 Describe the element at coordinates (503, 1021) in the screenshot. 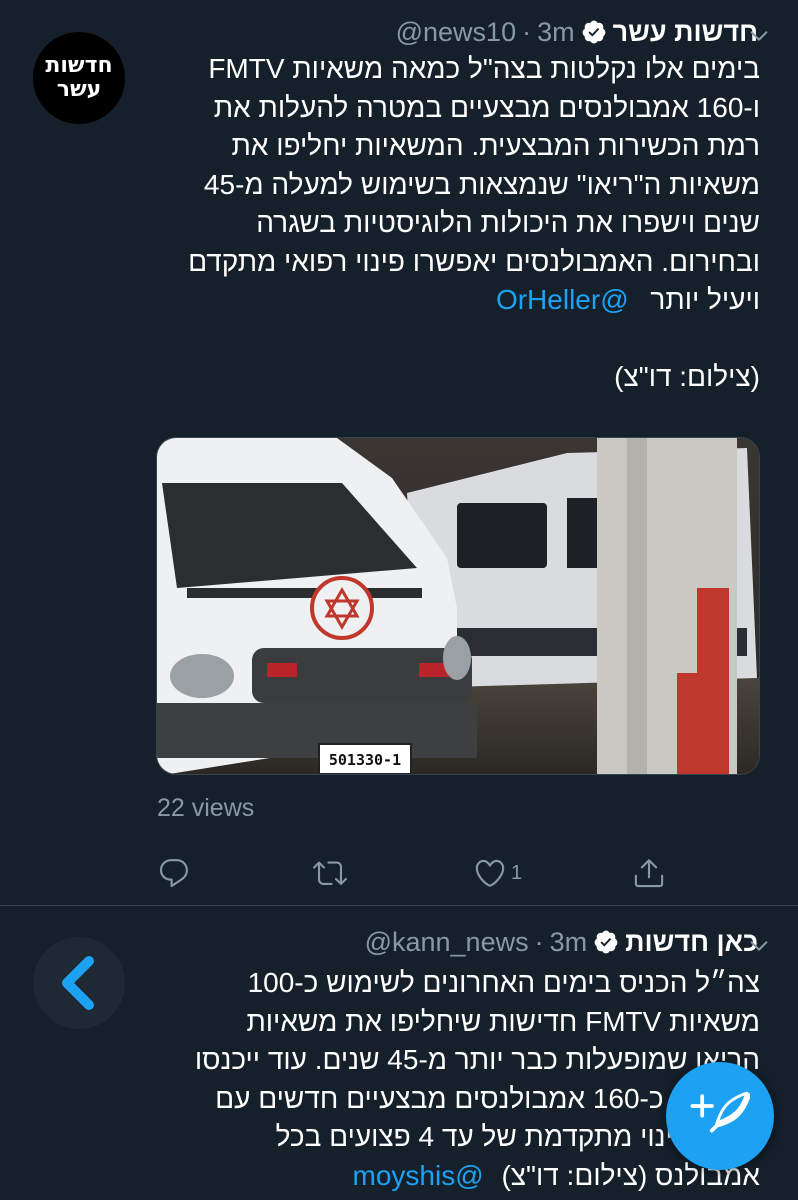

I see `tweet-text-line: משאיות FMTV חדישות שיחליפו את משאיות` at that location.